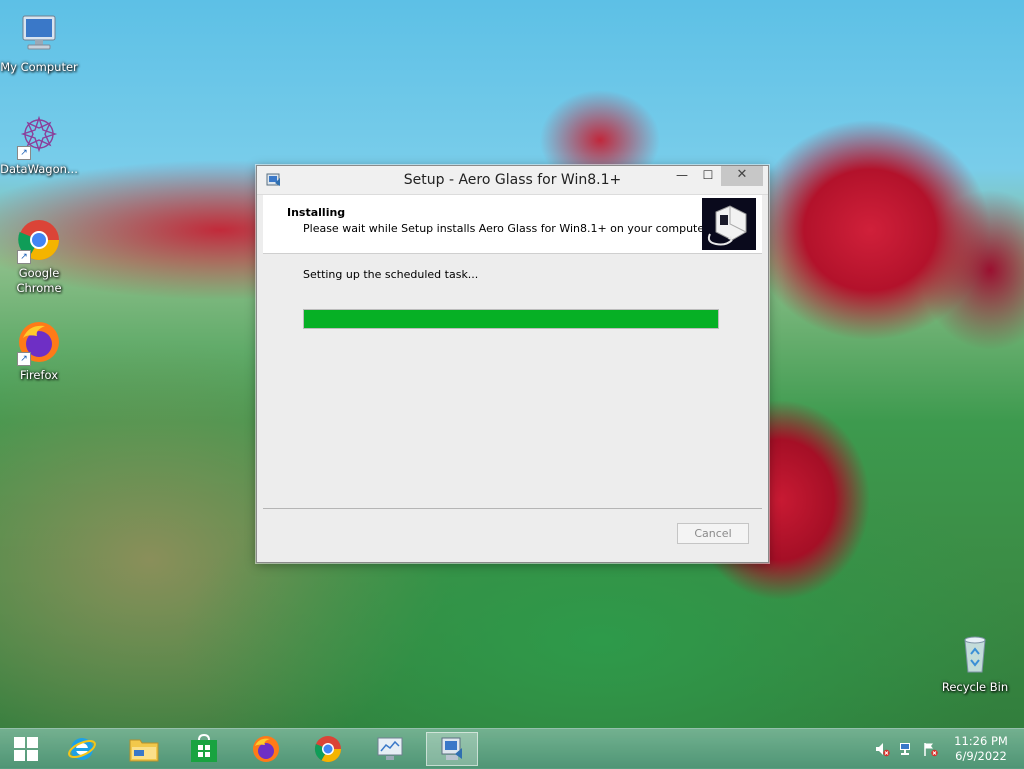  Describe the element at coordinates (975, 687) in the screenshot. I see `desktop-icon-label: Recycle Bin` at that location.